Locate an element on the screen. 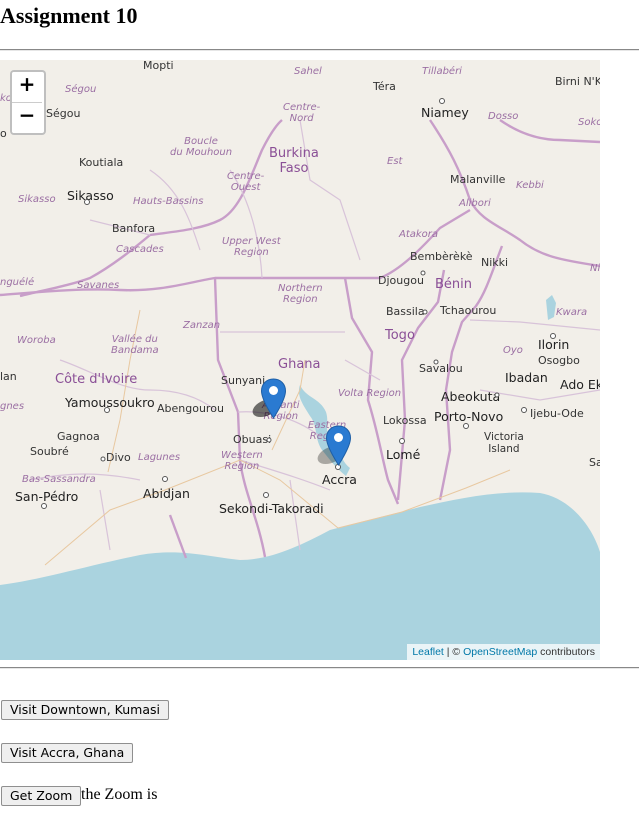 The width and height of the screenshot is (639, 814). marker-kumasi is located at coordinates (269, 398).